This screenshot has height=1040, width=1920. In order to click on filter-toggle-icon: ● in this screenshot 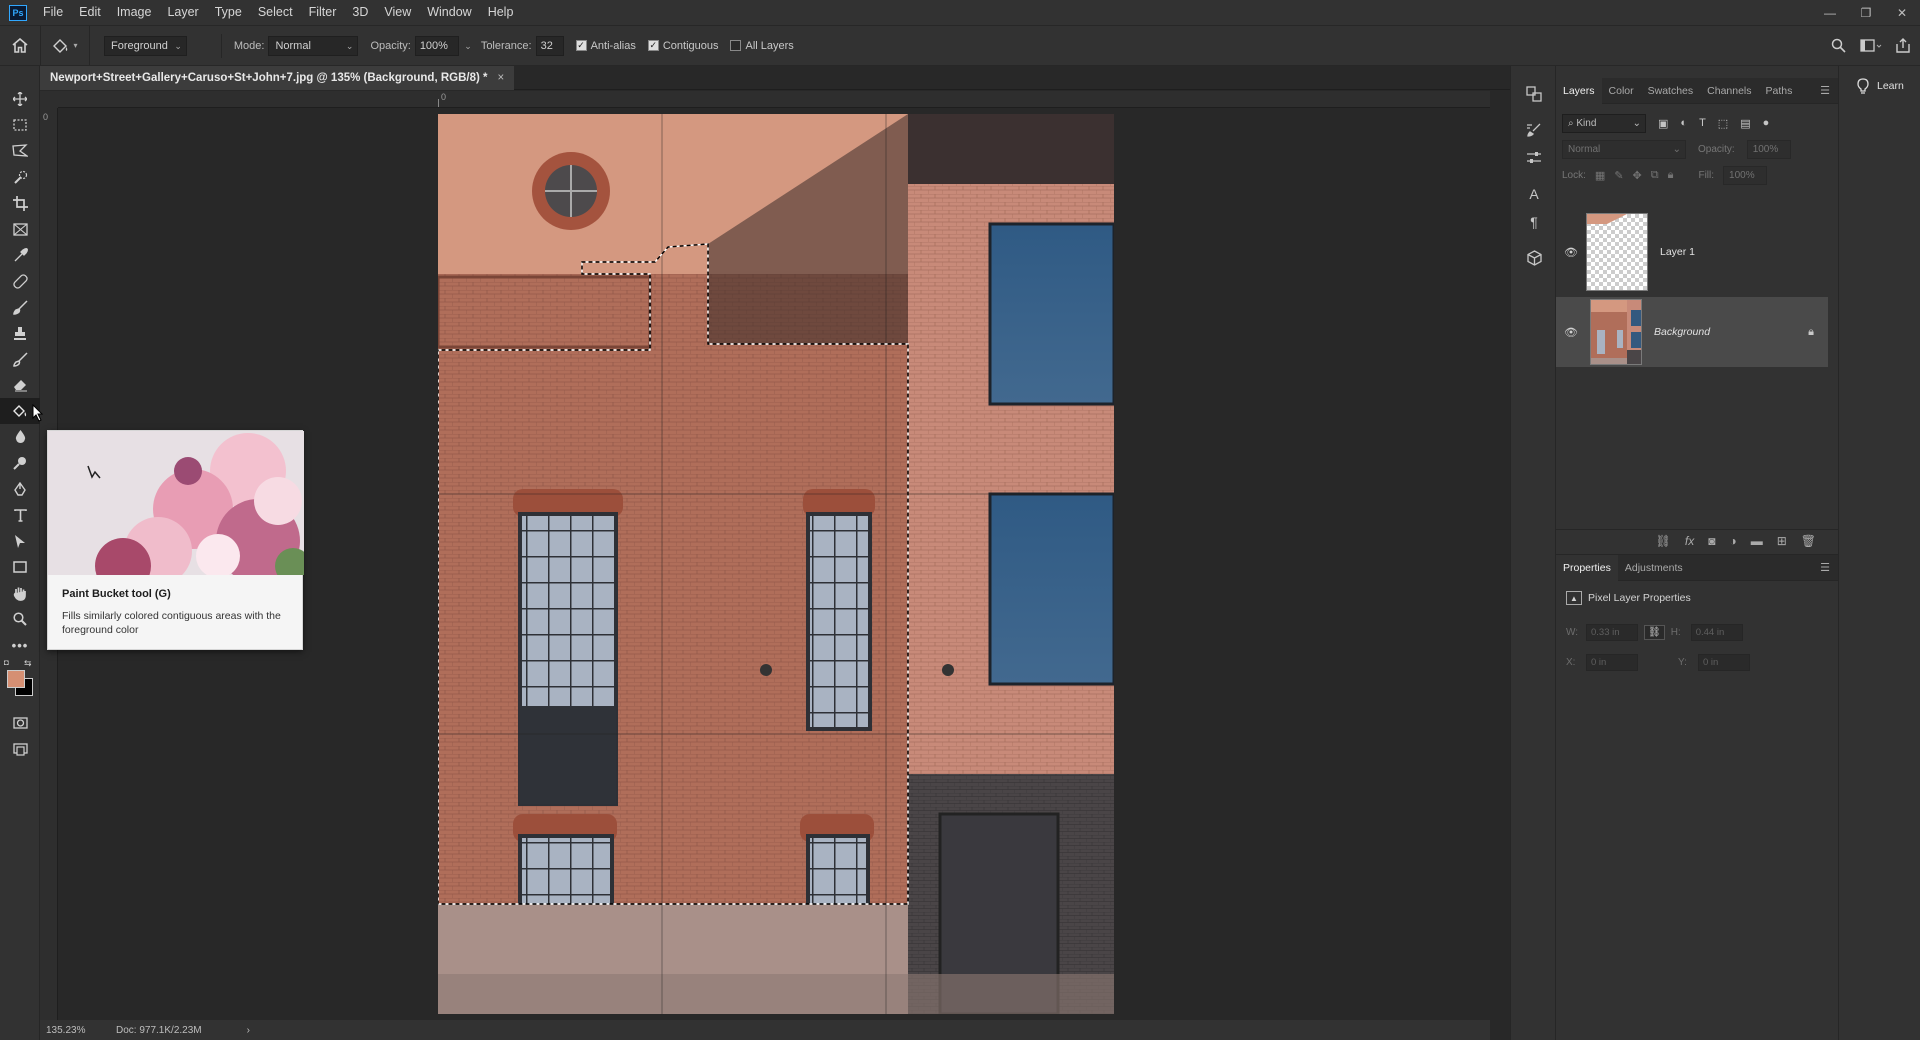, I will do `click(1766, 123)`.